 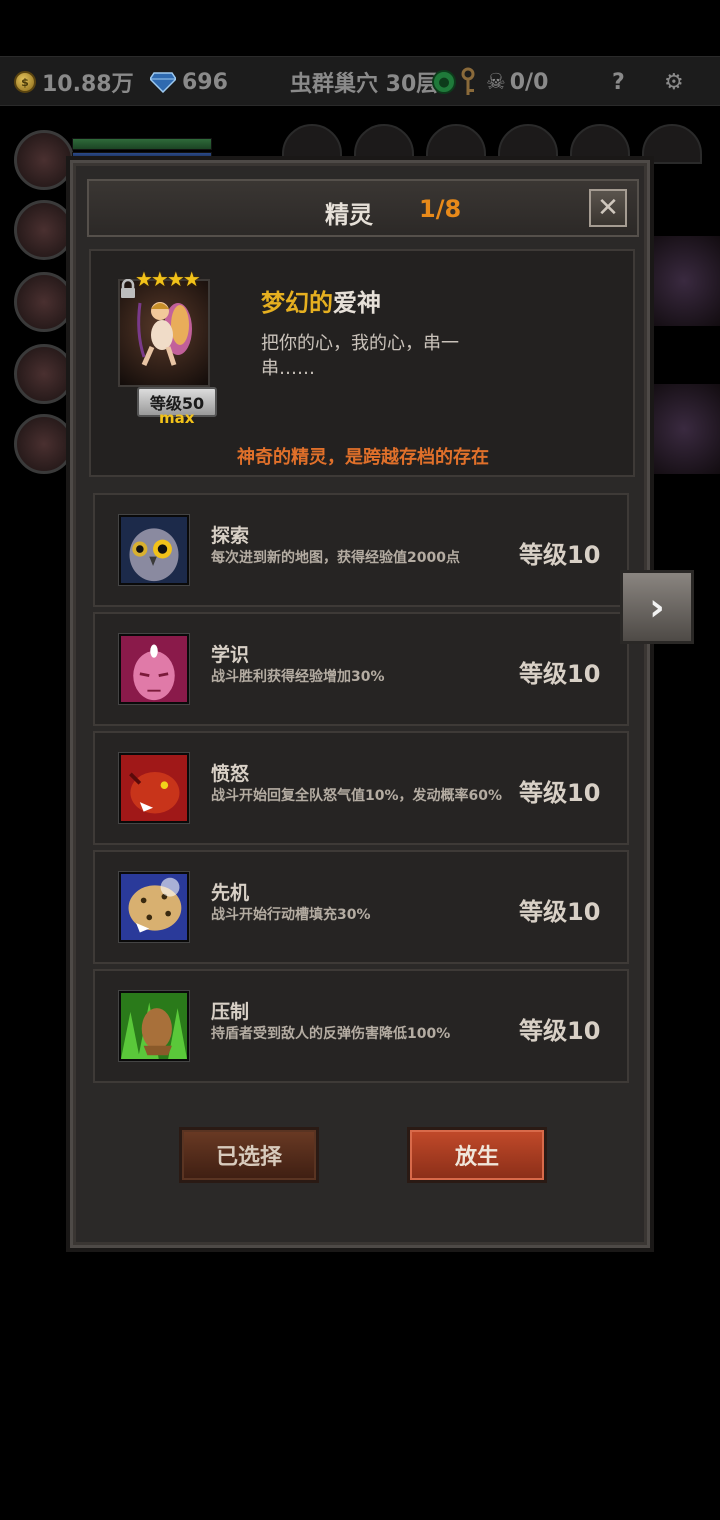 I want to click on spirit-name-suffix: 爱神, so click(x=357, y=303).